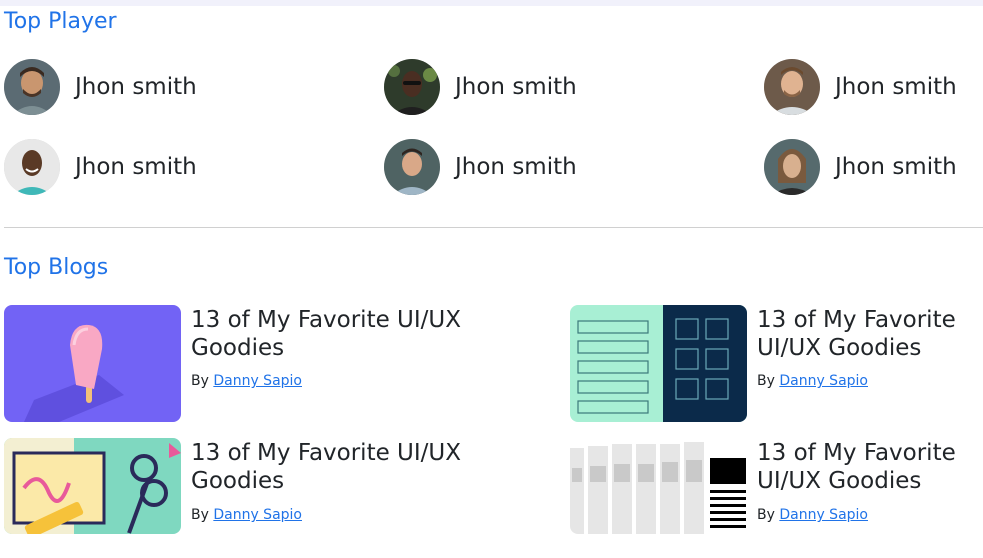 This screenshot has height=558, width=983. What do you see at coordinates (658, 486) in the screenshot?
I see `documents-thumbnail` at bounding box center [658, 486].